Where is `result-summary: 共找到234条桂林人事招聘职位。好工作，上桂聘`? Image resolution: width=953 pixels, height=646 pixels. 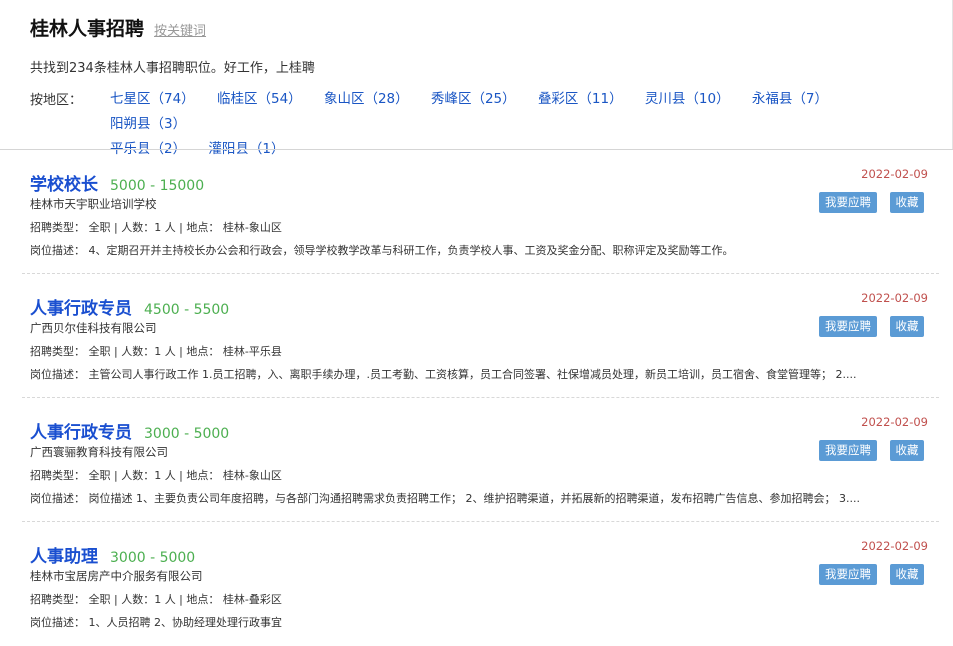 result-summary: 共找到234条桂林人事招聘职位。好工作，上桂聘 is located at coordinates (172, 68).